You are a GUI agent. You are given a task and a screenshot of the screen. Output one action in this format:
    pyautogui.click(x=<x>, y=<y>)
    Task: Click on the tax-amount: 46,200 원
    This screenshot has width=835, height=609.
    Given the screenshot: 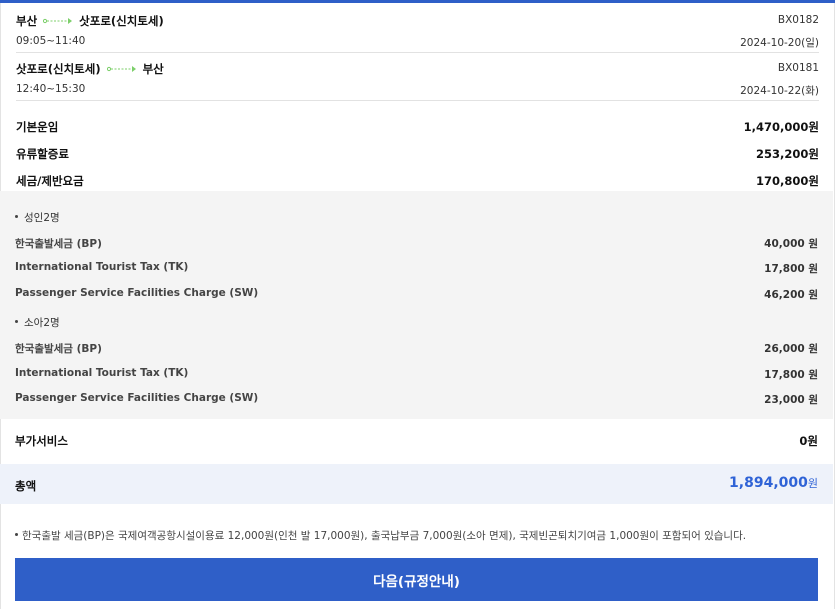 What is the action you would take?
    pyautogui.click(x=791, y=295)
    